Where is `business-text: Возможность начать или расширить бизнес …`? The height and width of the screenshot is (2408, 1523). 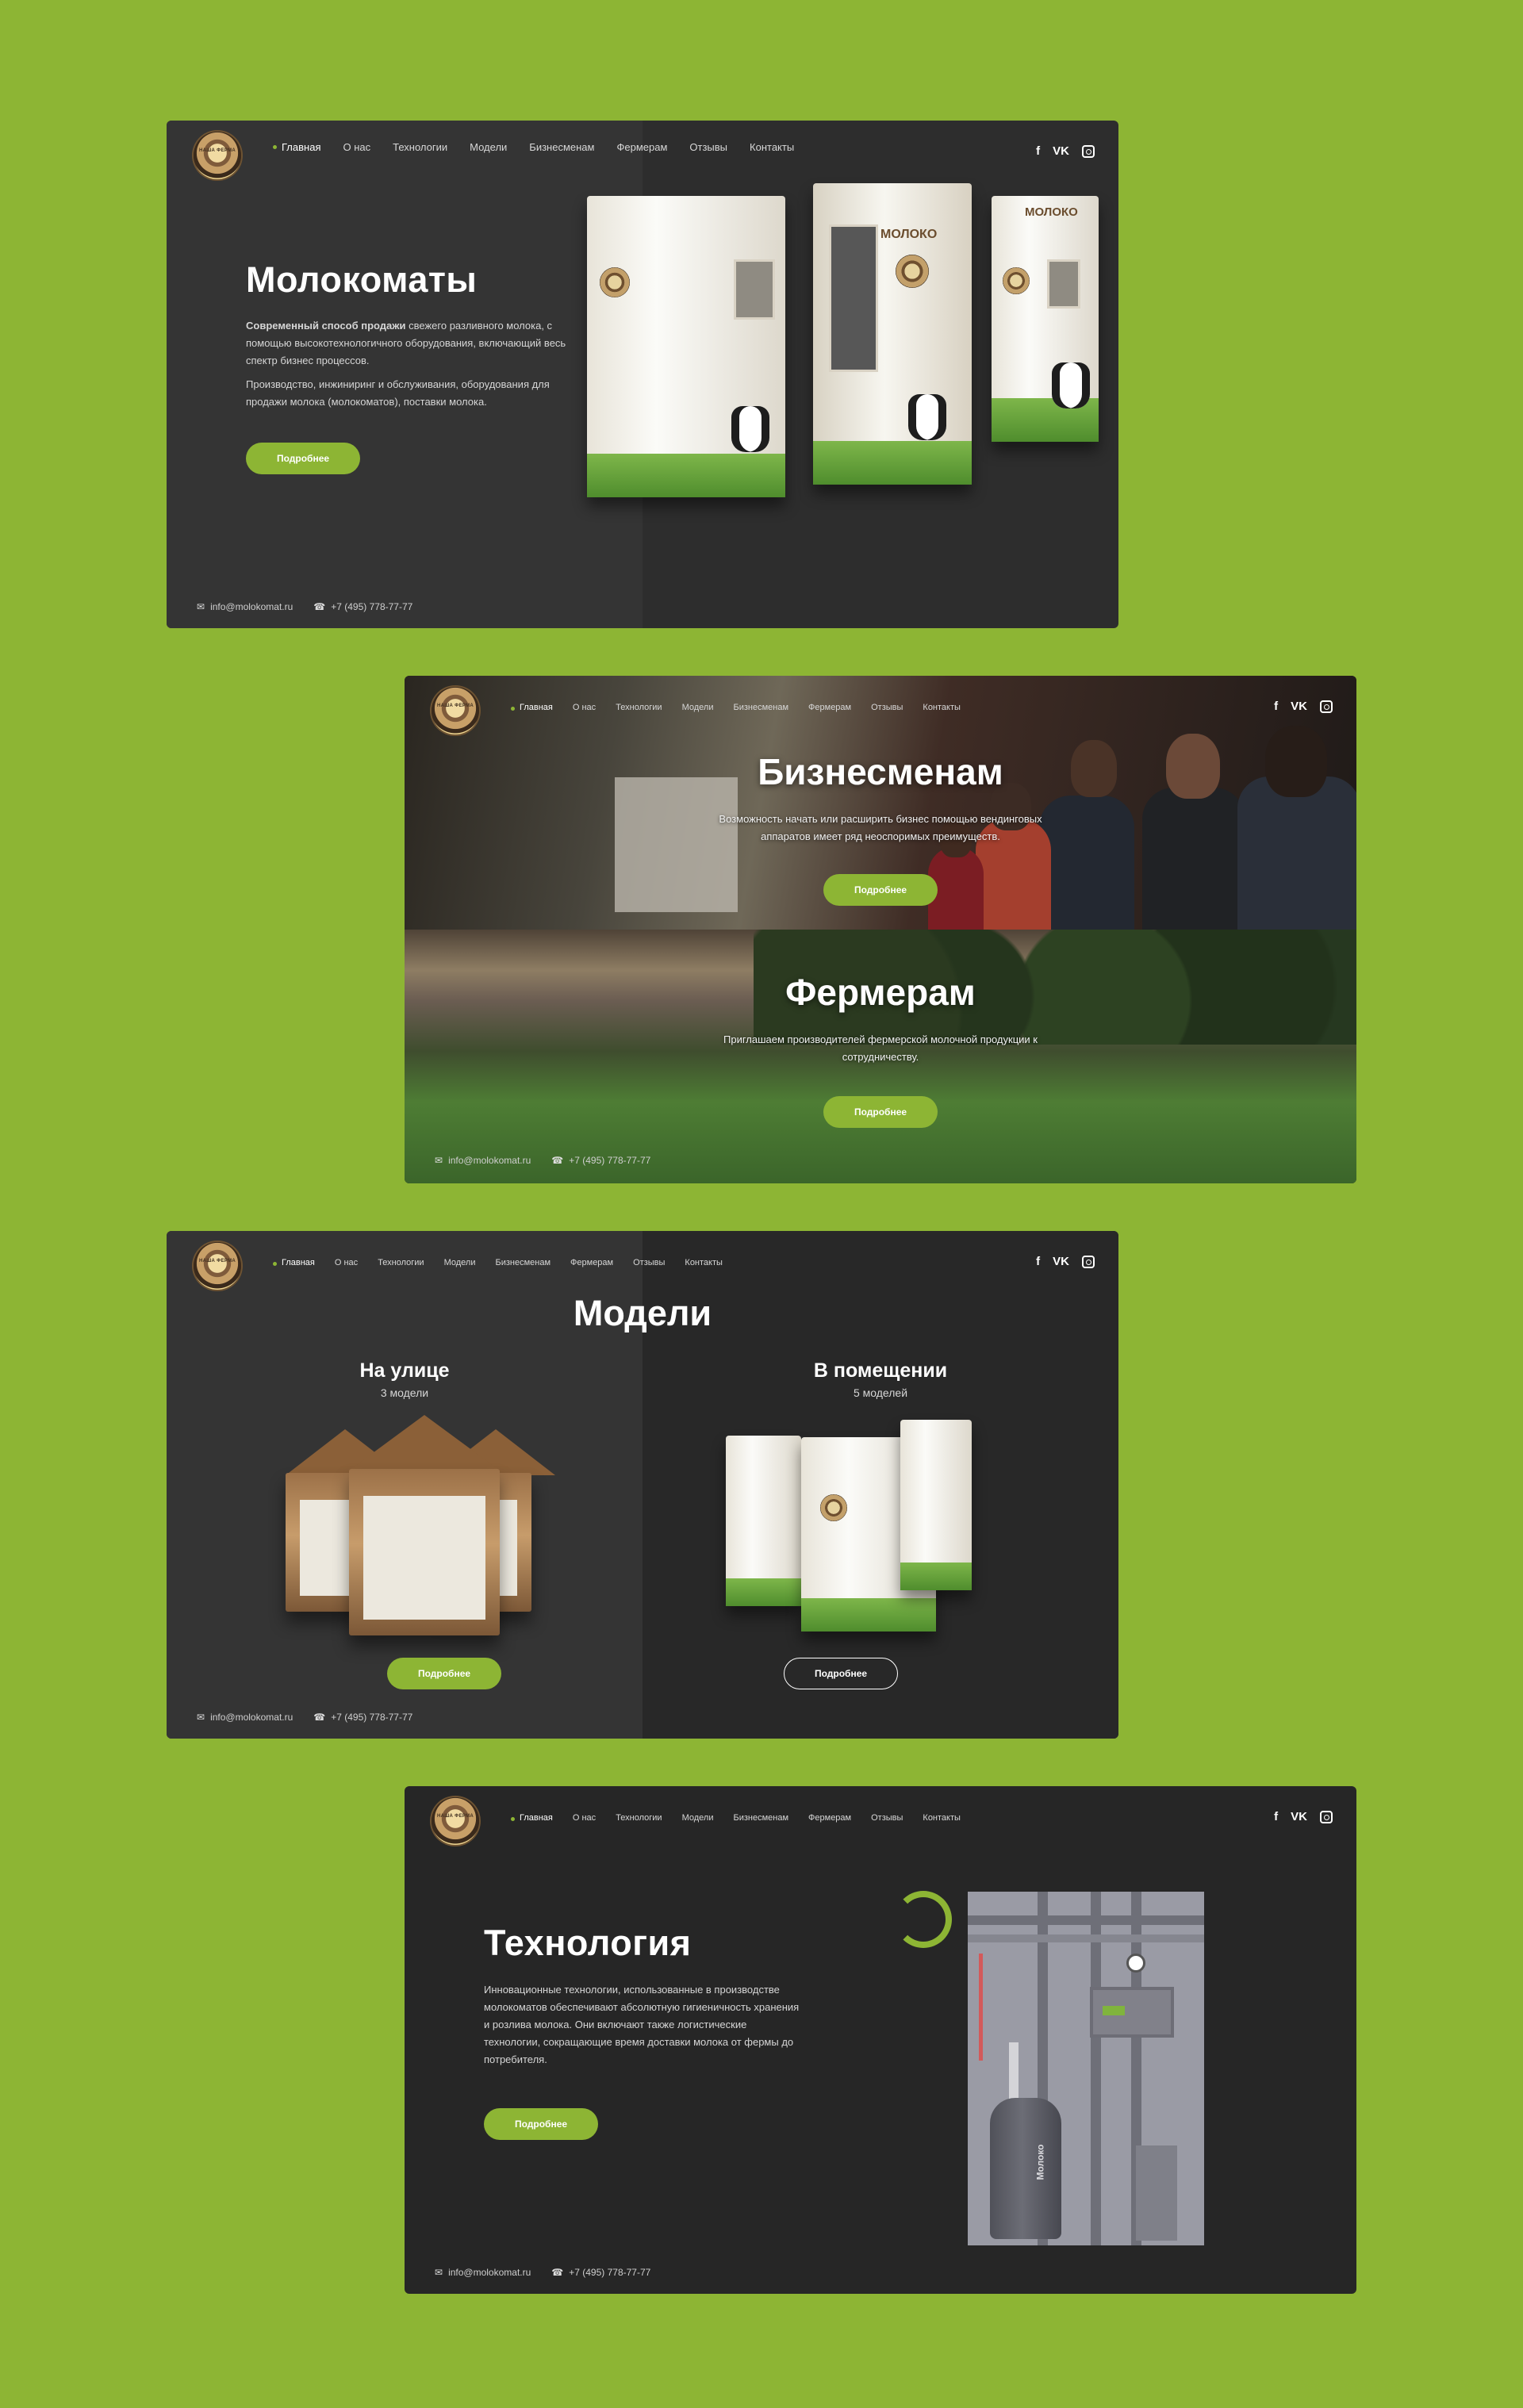
business-text: Возможность начать или расширить бизнес … is located at coordinates (880, 827).